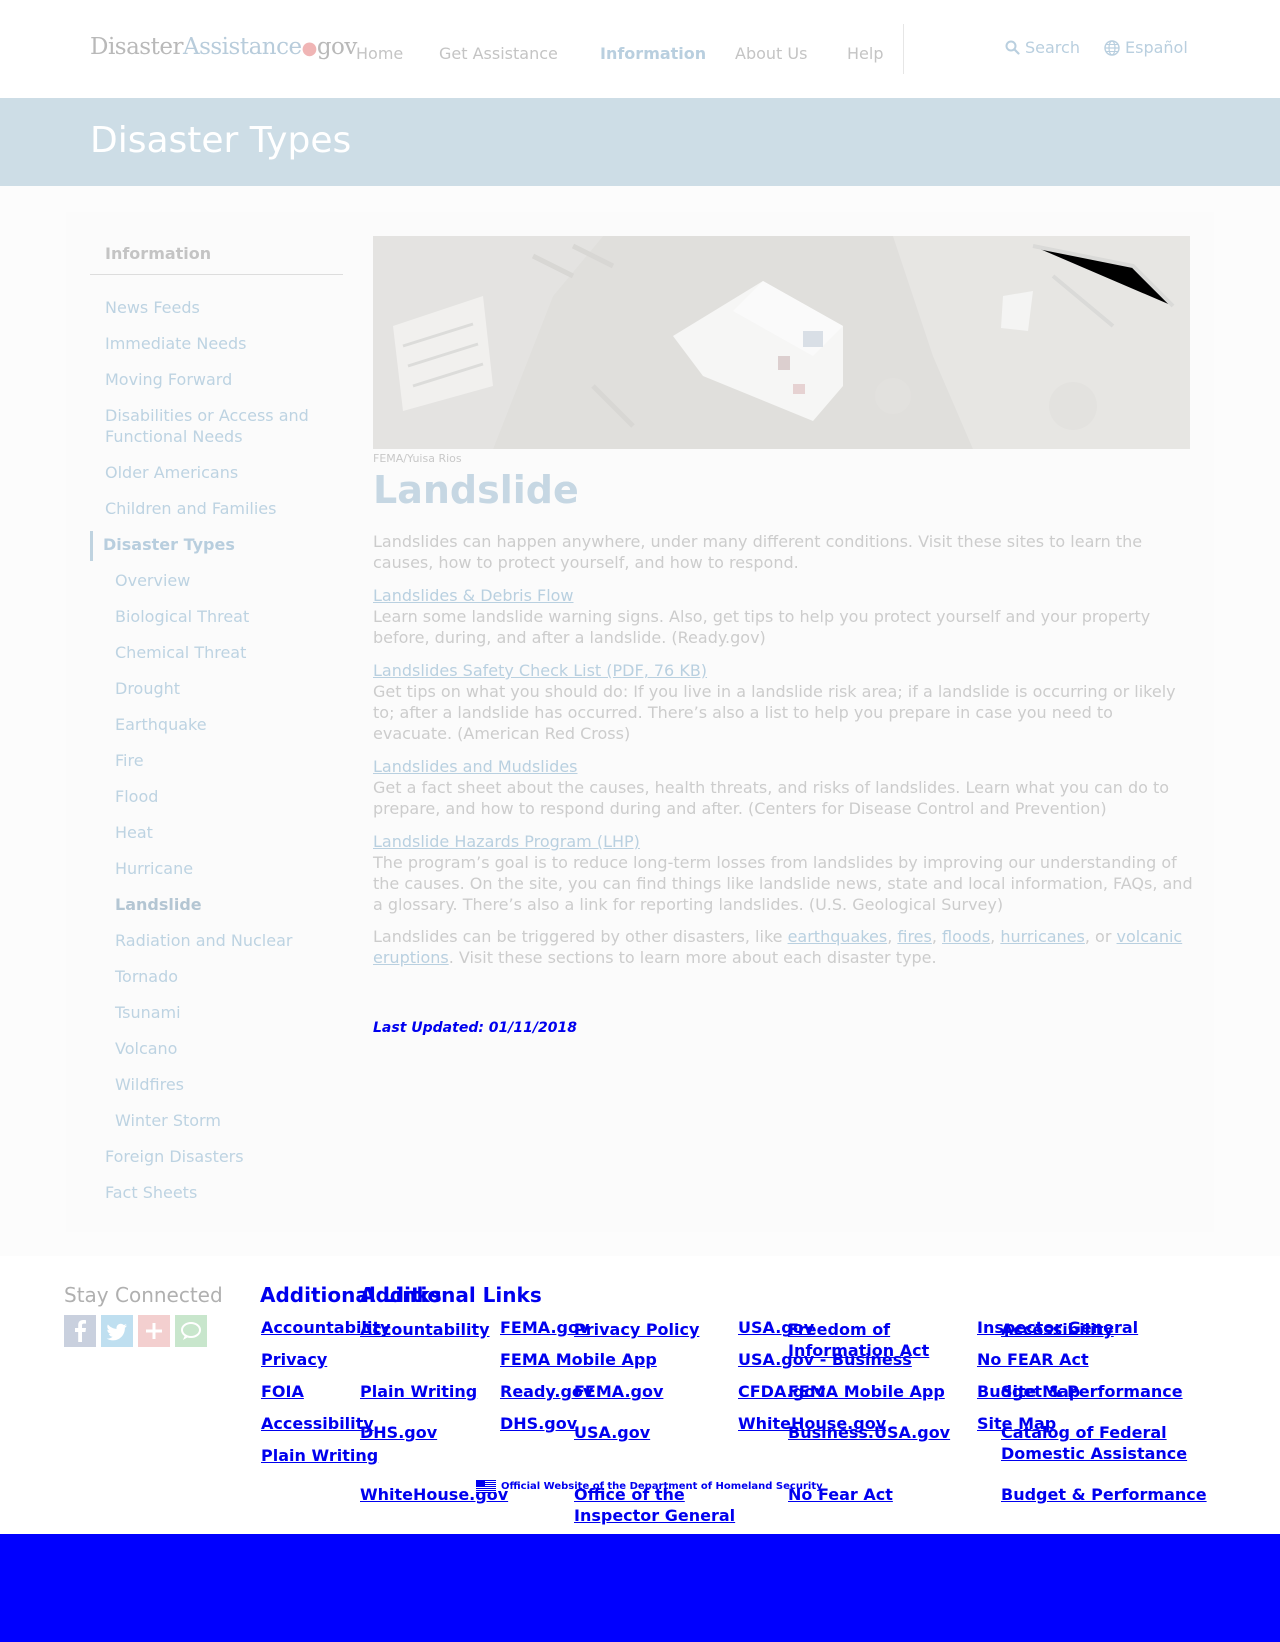  Describe the element at coordinates (612, 1432) in the screenshot. I see `footer-link-usa-gov: USA.gov` at that location.